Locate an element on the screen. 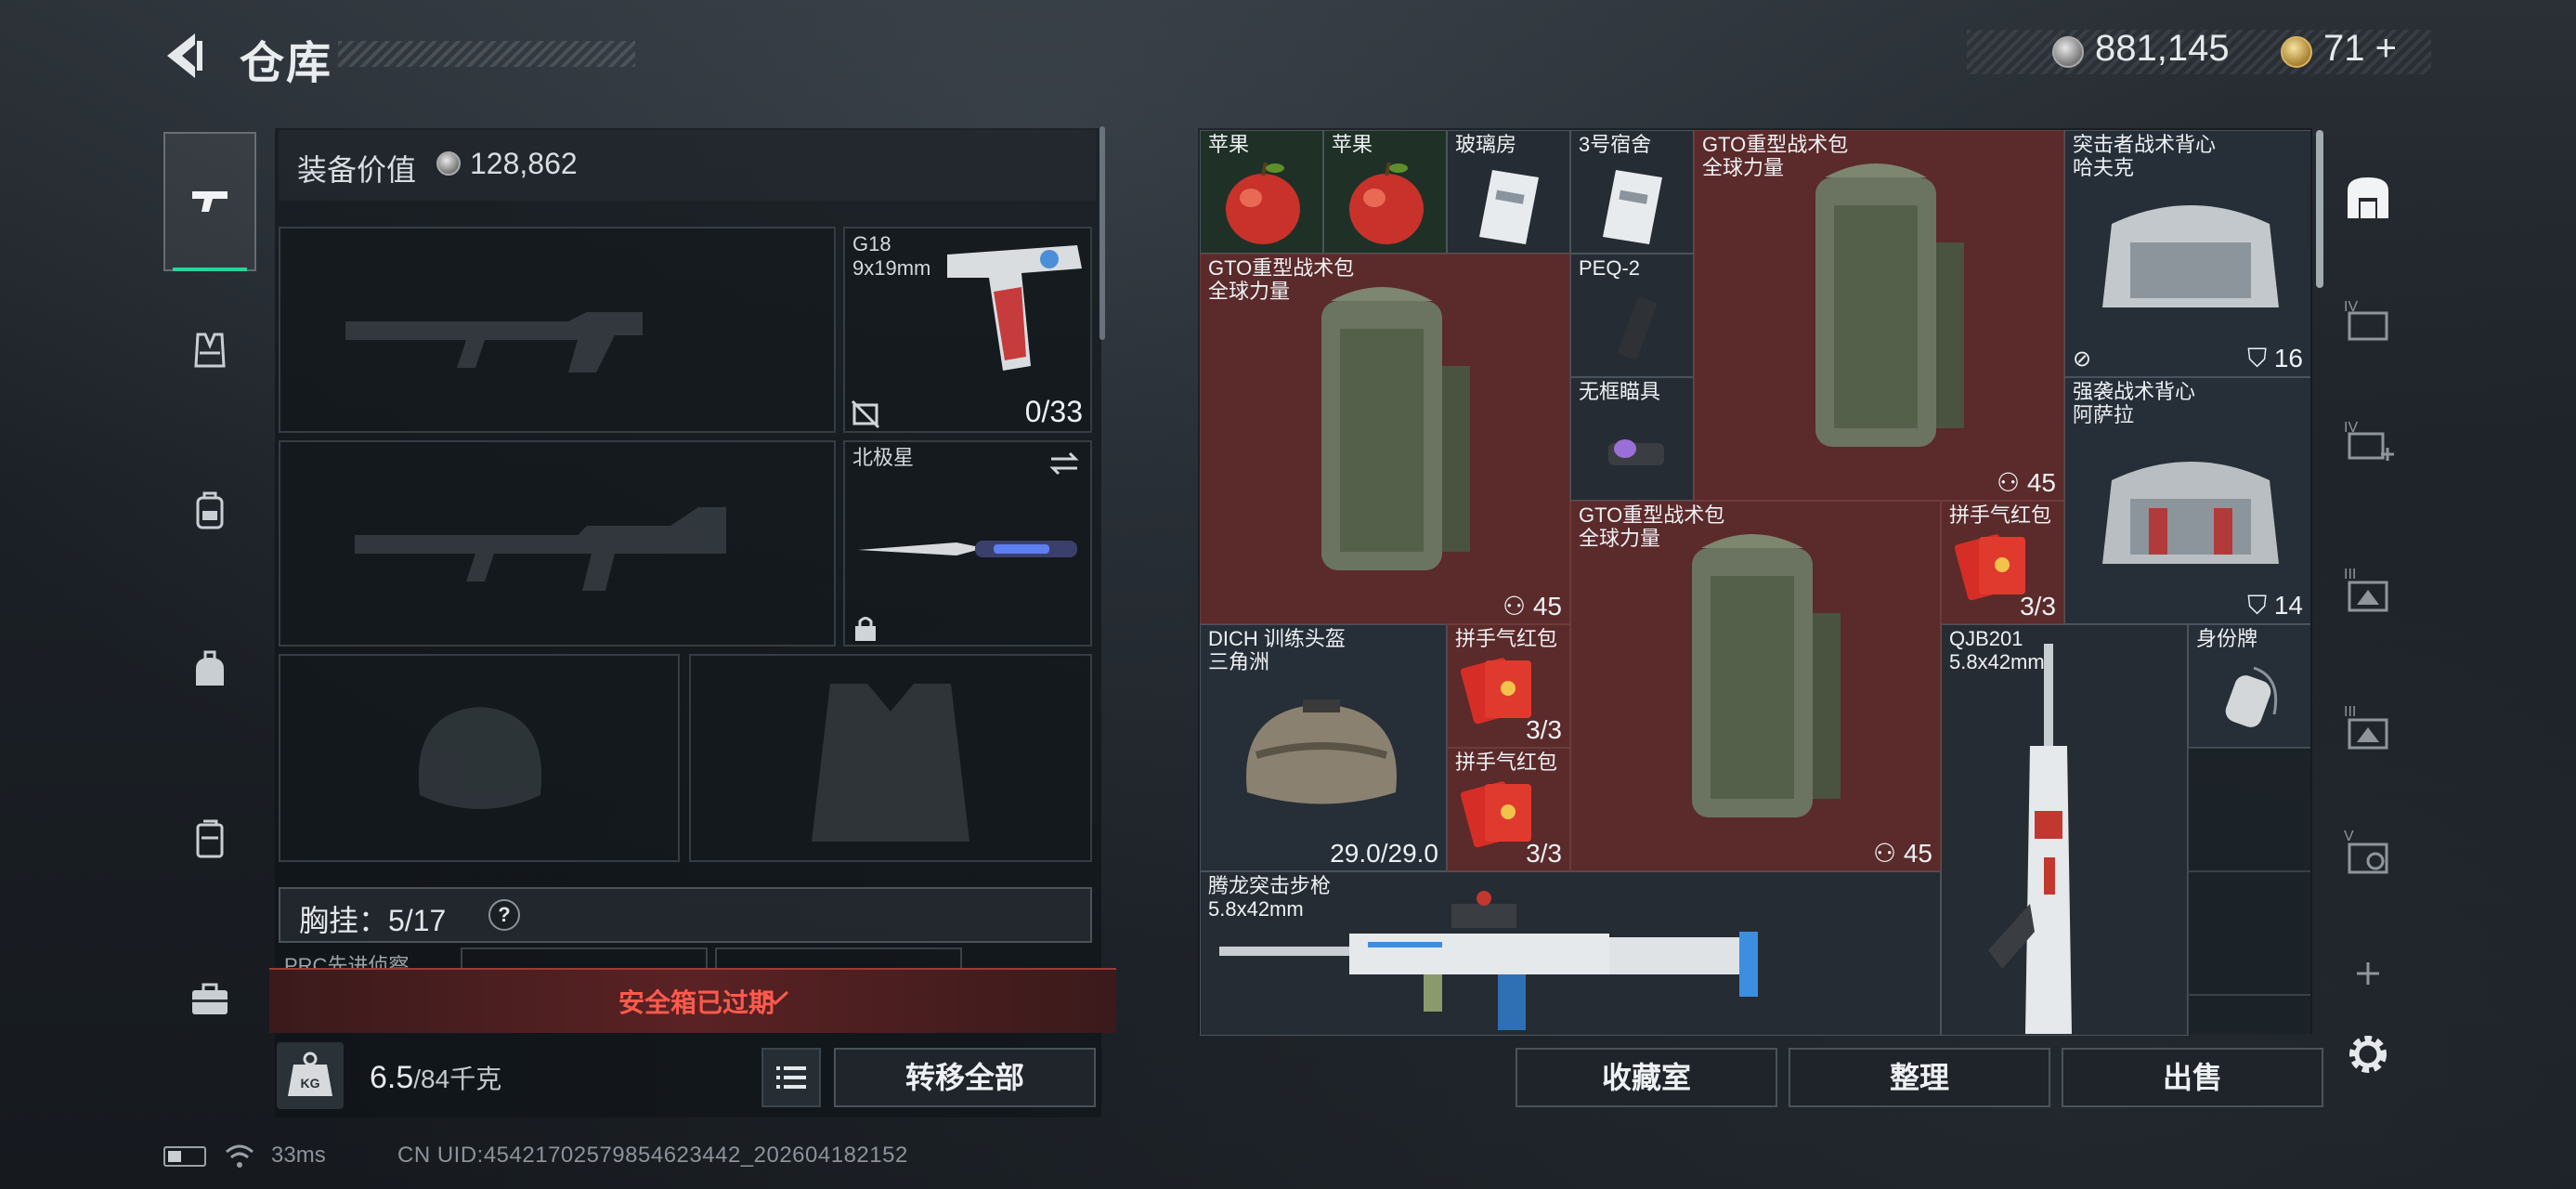 Image resolution: width=2576 pixels, height=1189 pixels. sidebar-item-chest-rig is located at coordinates (209, 350).